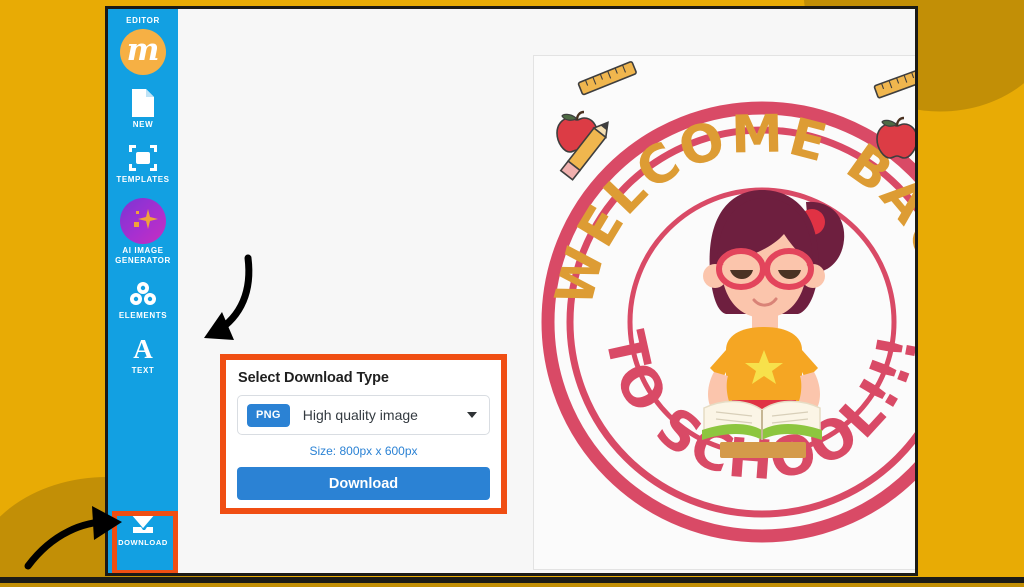  I want to click on templates-icon, so click(143, 158).